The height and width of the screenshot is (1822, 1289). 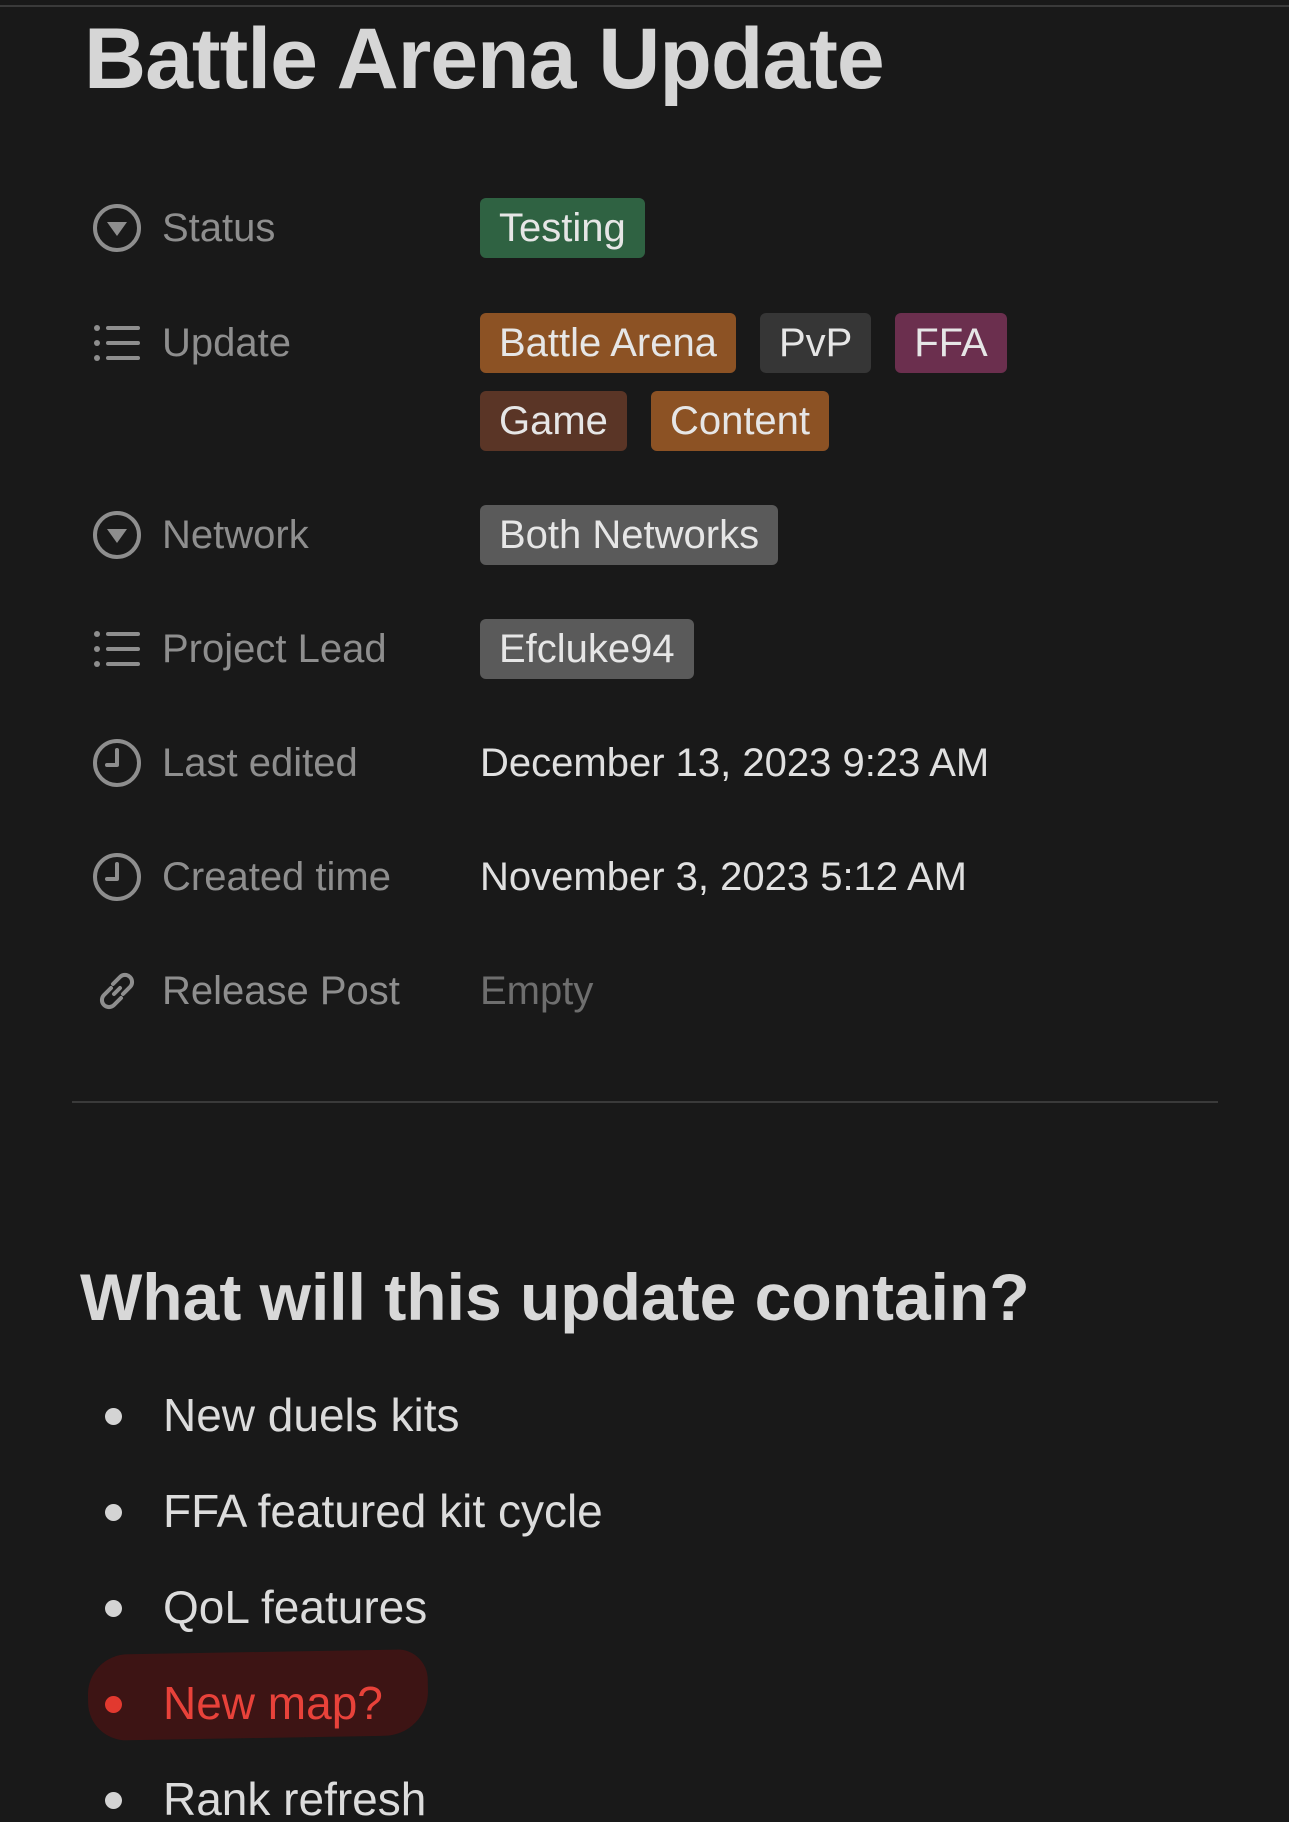 I want to click on property-value: November 3, 2023 5:12 AM, so click(x=790, y=877).